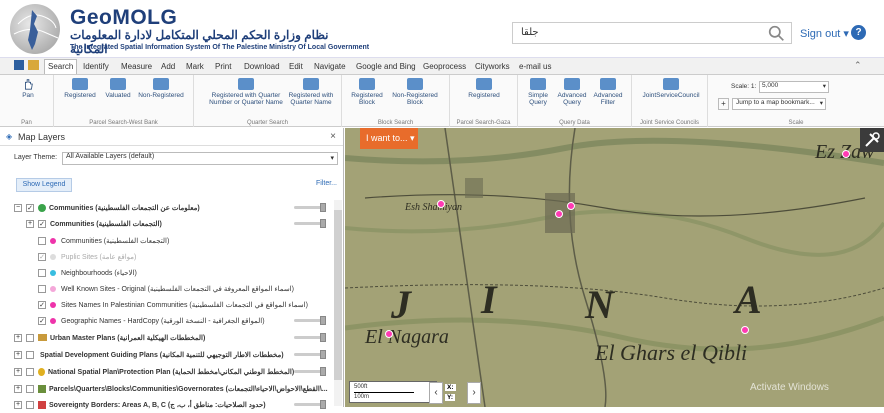 The width and height of the screenshot is (884, 413). Describe the element at coordinates (530, 32) in the screenshot. I see `search-value: جلقا` at that location.